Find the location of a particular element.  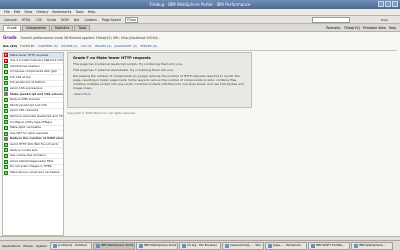

rule-label: Reduce DNS lookups is located at coordinates (25, 99).